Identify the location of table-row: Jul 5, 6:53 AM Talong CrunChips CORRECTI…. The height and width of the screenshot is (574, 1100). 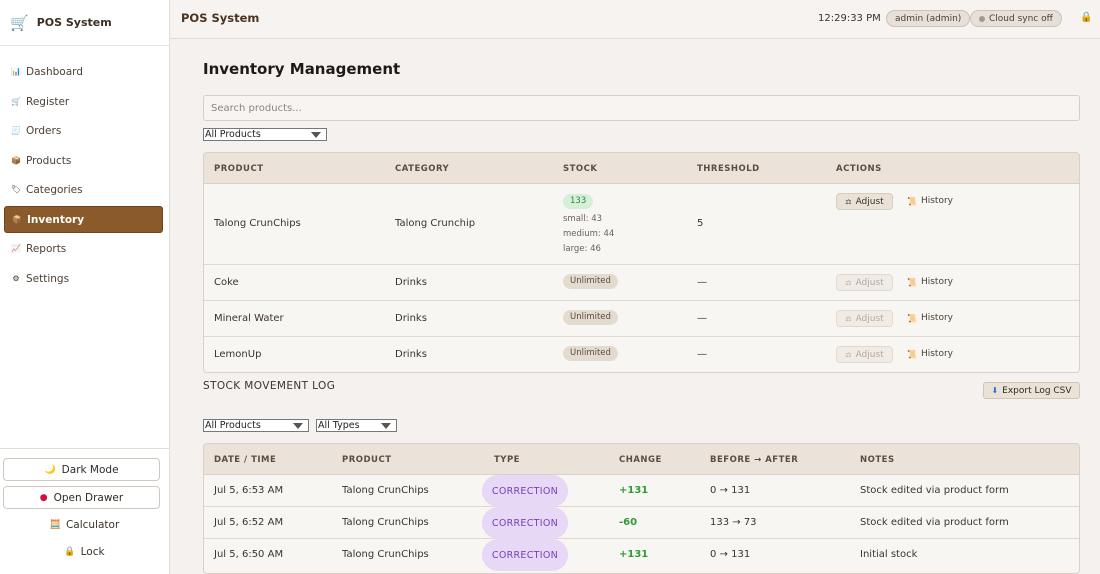
(641, 491).